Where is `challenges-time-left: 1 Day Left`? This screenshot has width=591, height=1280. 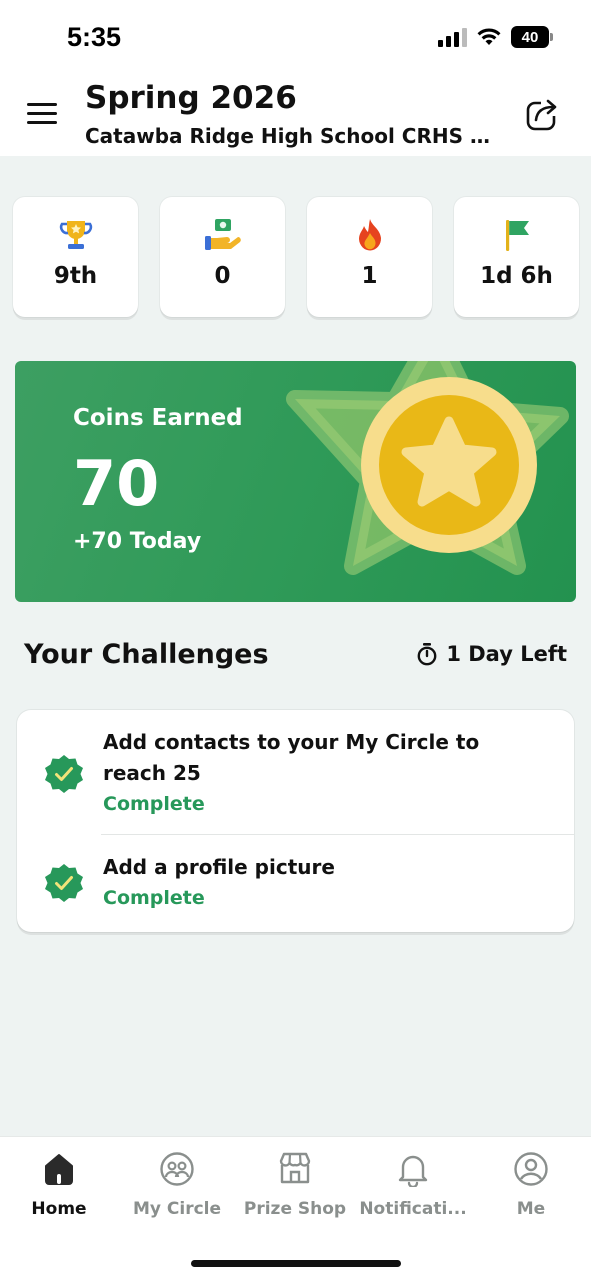
challenges-time-left: 1 Day Left is located at coordinates (491, 654).